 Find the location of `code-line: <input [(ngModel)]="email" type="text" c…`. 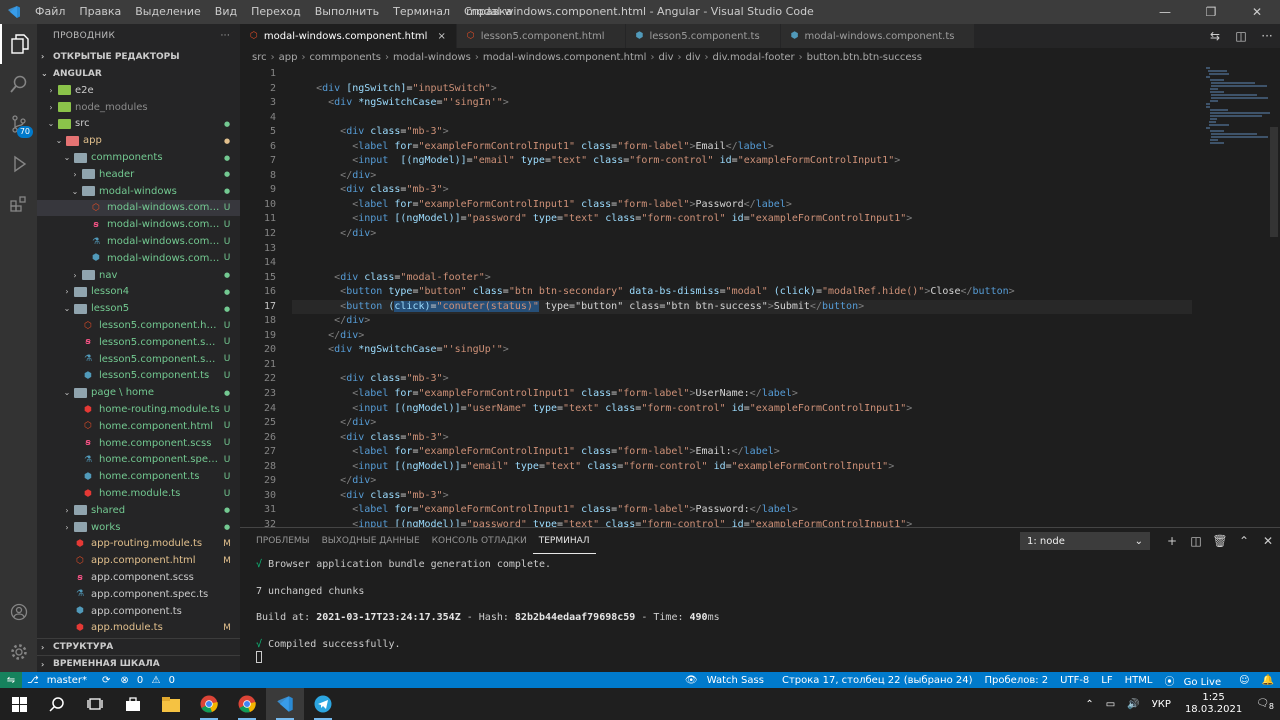

code-line: <input [(ngModel)]="email" type="text" c… is located at coordinates (742, 467).